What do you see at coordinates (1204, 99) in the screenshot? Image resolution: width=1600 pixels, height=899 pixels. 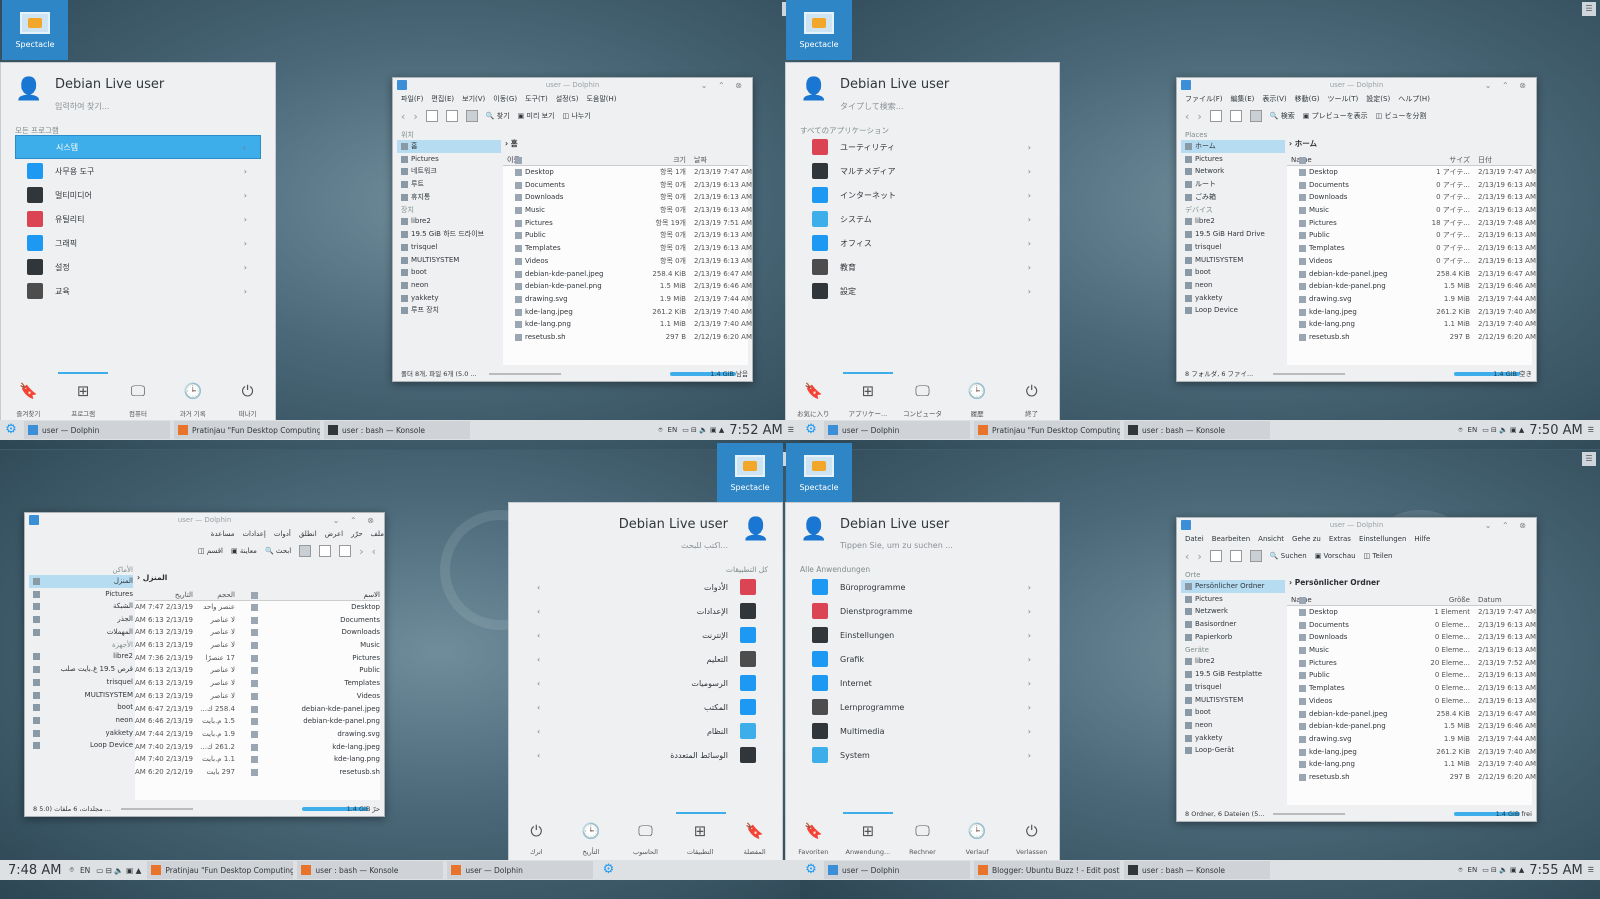 I see `menu-item: ファイル(F)` at bounding box center [1204, 99].